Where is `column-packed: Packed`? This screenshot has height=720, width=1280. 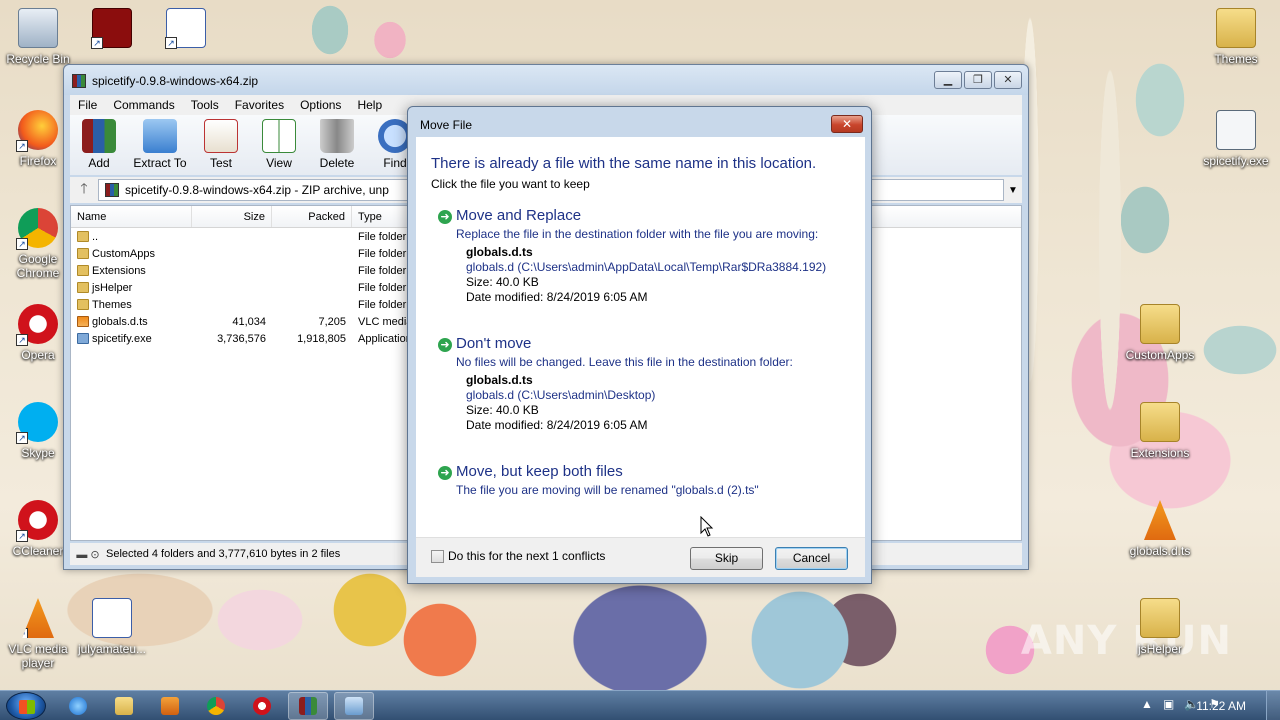 column-packed: Packed is located at coordinates (312, 216).